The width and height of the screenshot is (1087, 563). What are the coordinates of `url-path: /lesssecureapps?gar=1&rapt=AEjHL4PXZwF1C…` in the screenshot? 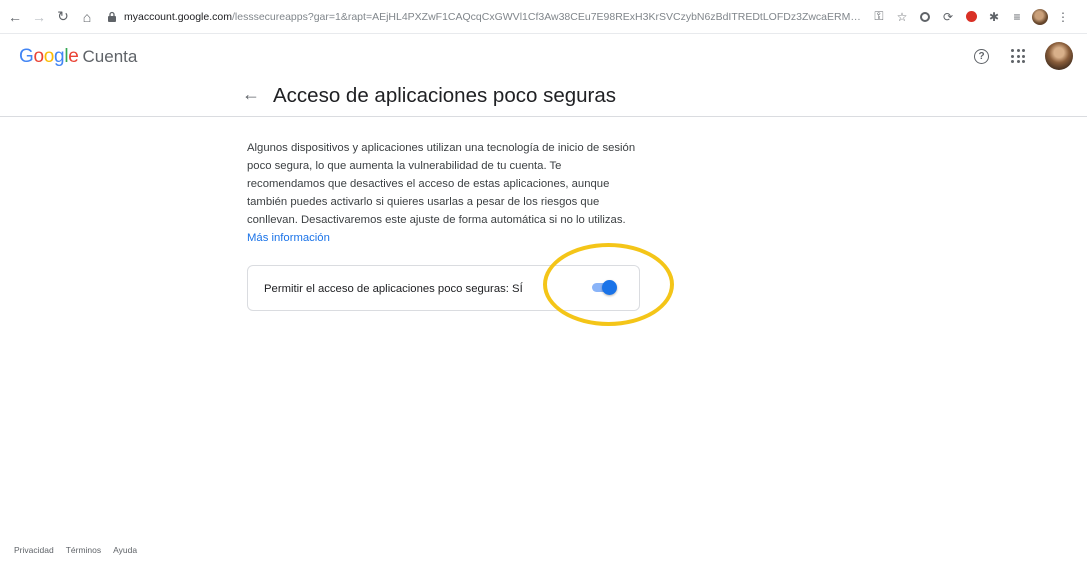 It's located at (547, 16).